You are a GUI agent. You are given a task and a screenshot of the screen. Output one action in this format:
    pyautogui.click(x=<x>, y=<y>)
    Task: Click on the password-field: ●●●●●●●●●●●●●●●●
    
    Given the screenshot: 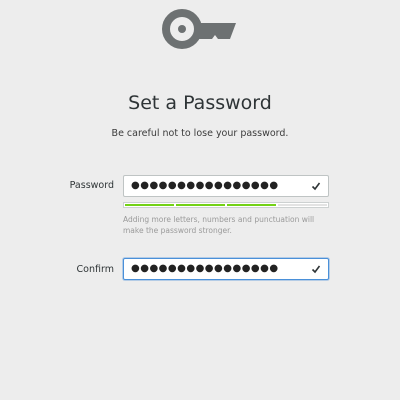 What is the action you would take?
    pyautogui.click(x=226, y=186)
    